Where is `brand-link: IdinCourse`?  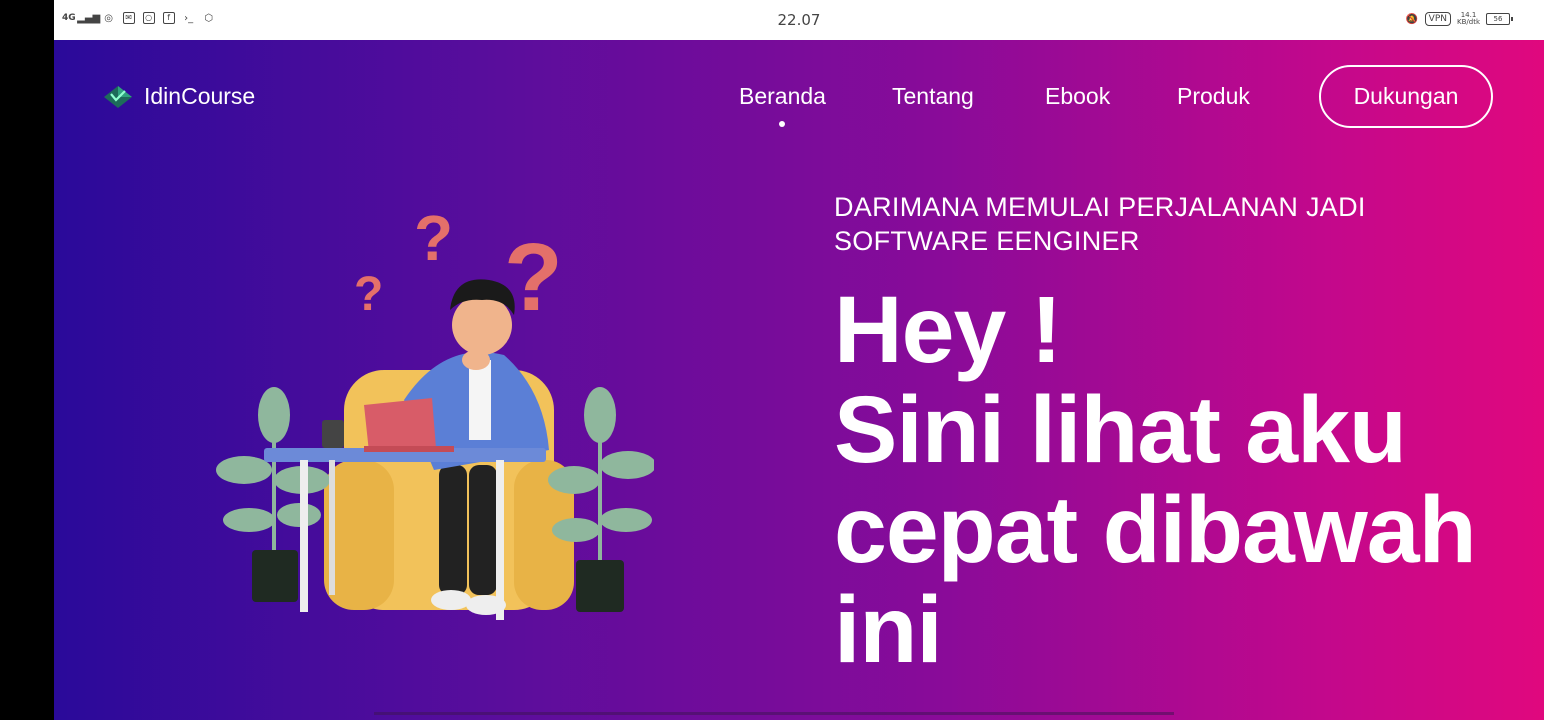
brand-link: IdinCourse is located at coordinates (178, 96).